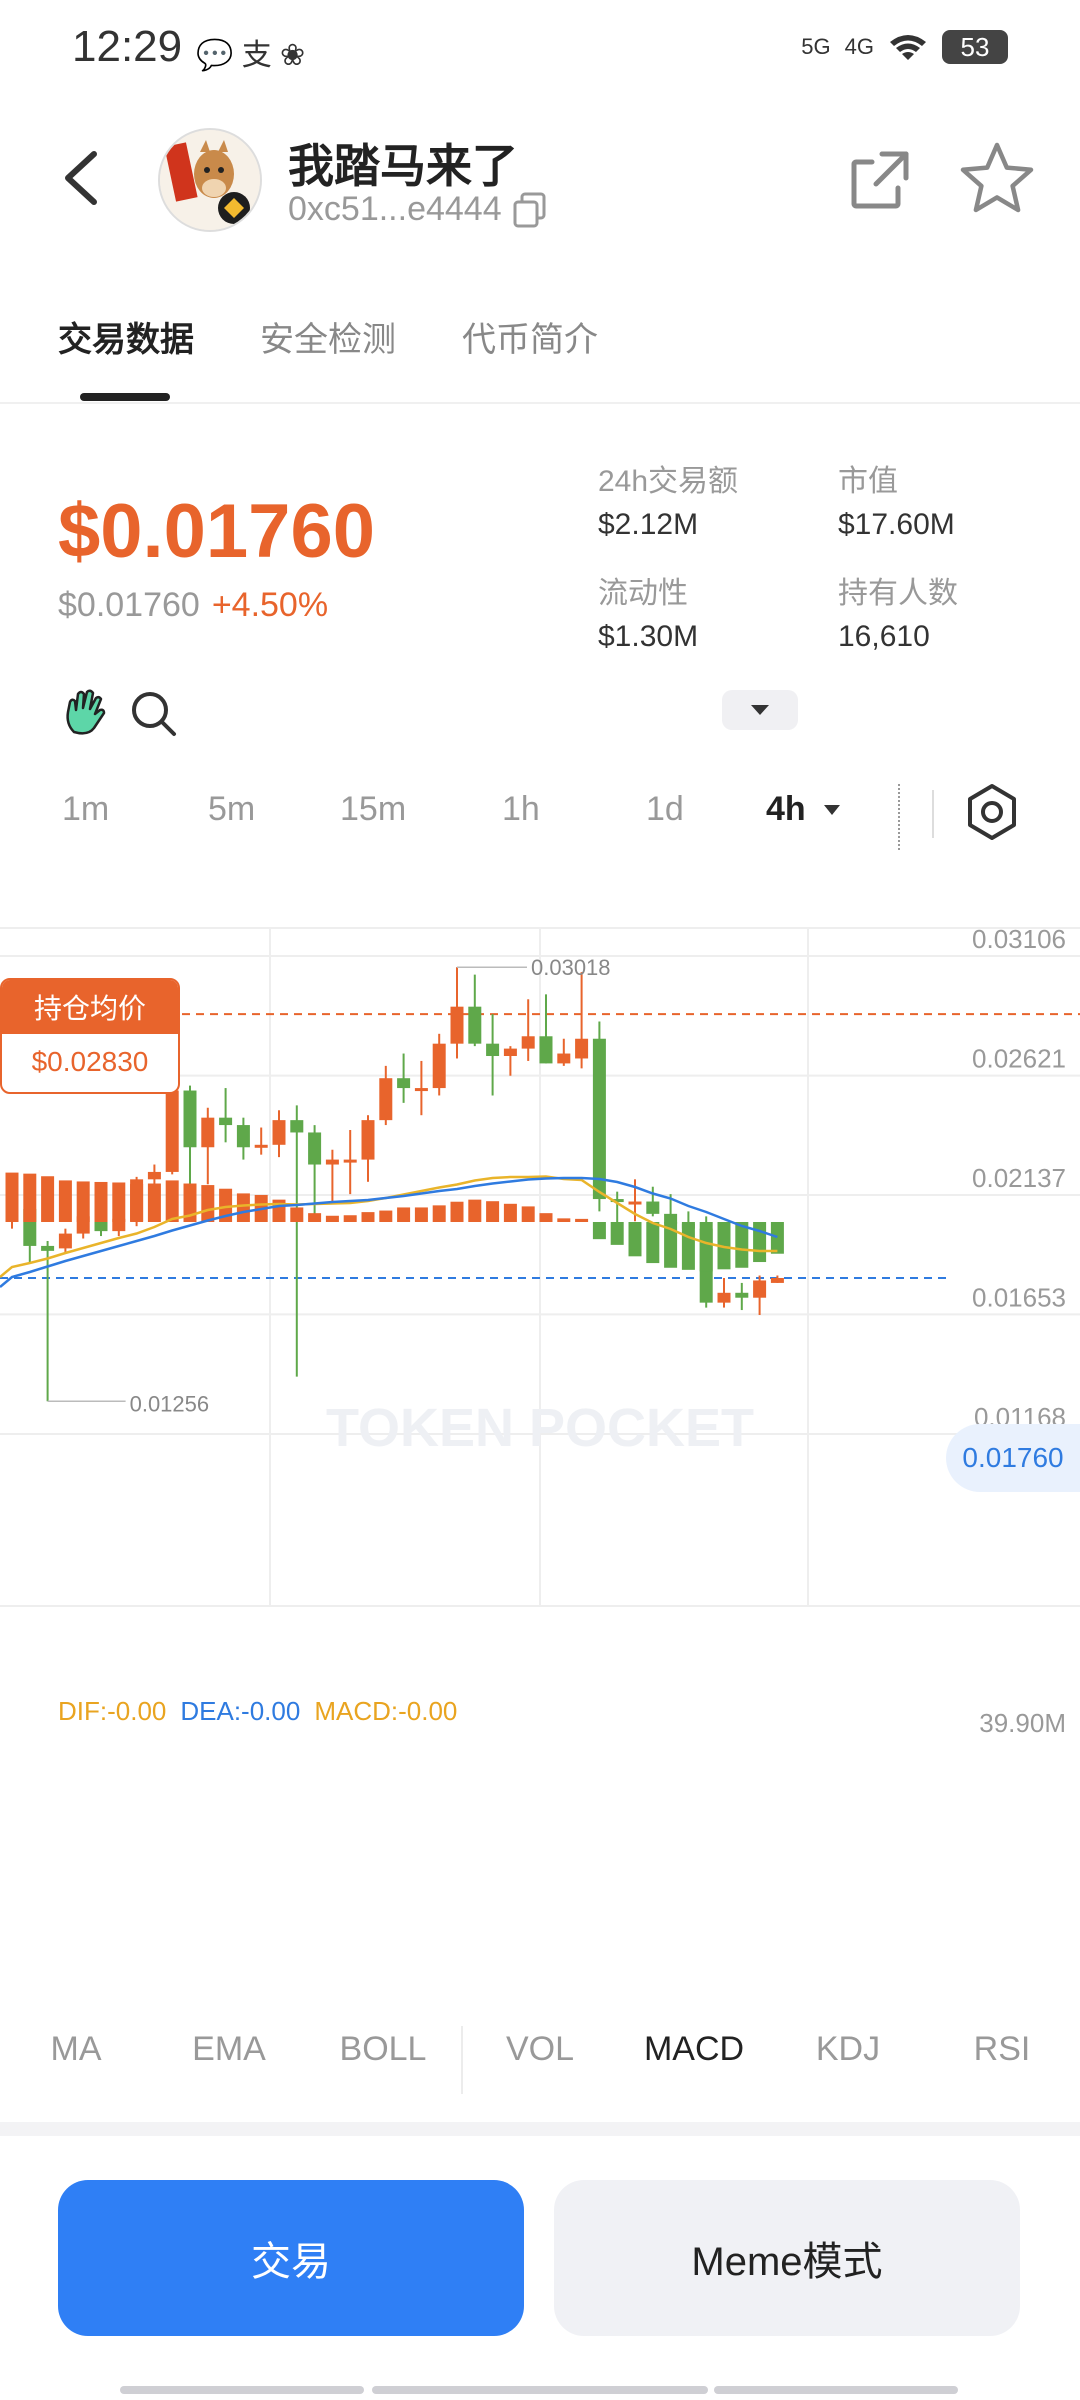 The width and height of the screenshot is (1080, 2400). Describe the element at coordinates (571, 967) in the screenshot. I see `high-marker-label: 0.03018` at that location.